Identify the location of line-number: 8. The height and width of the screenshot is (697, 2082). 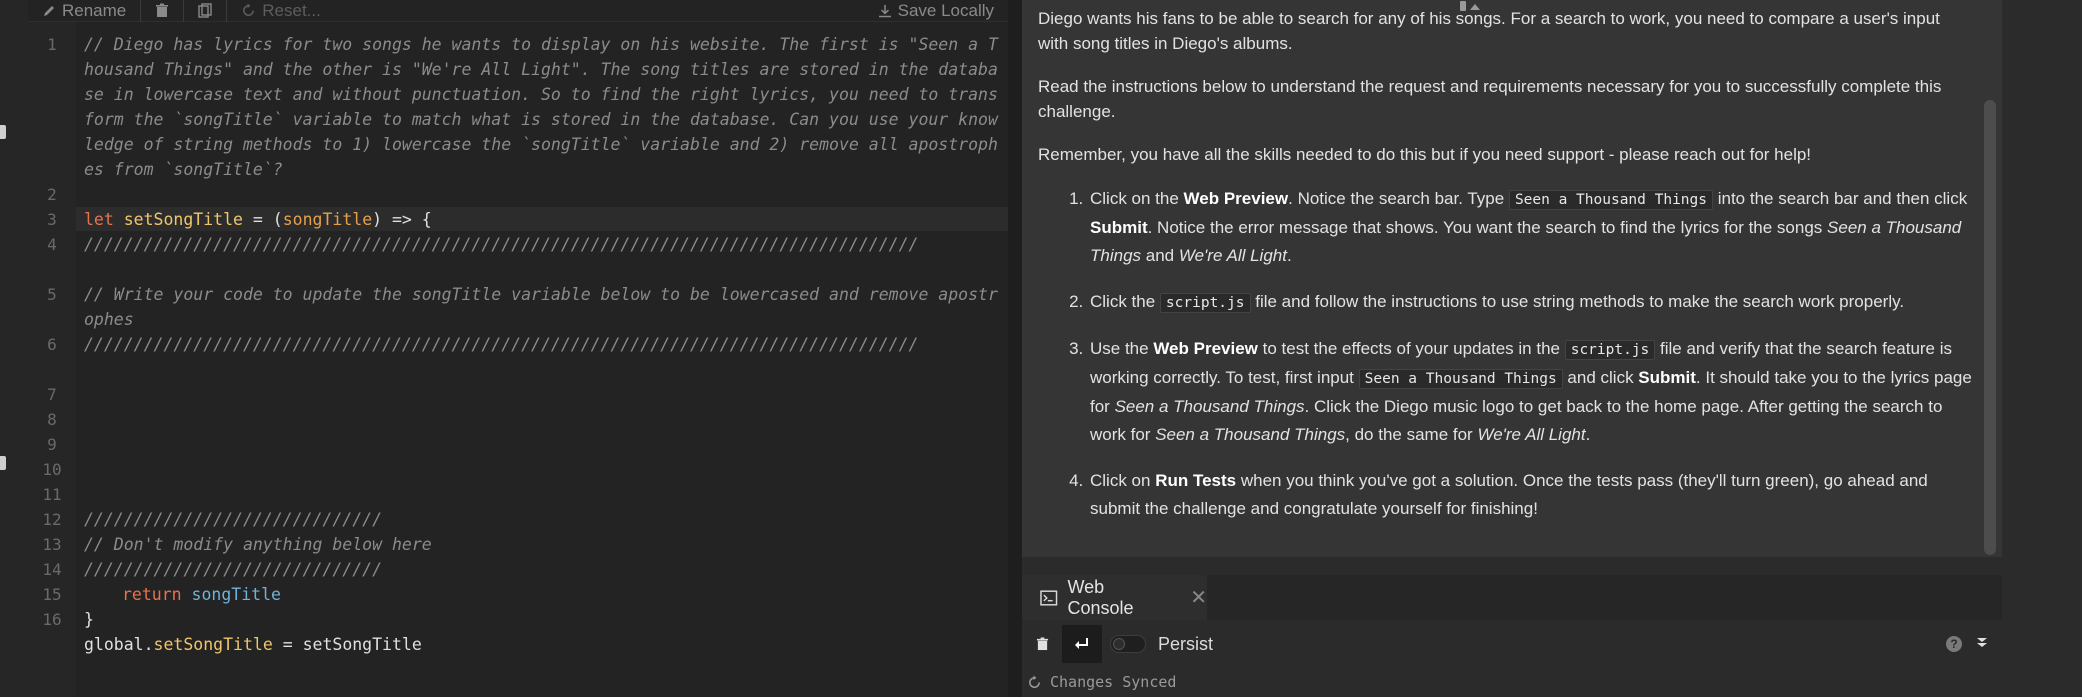
(52, 419).